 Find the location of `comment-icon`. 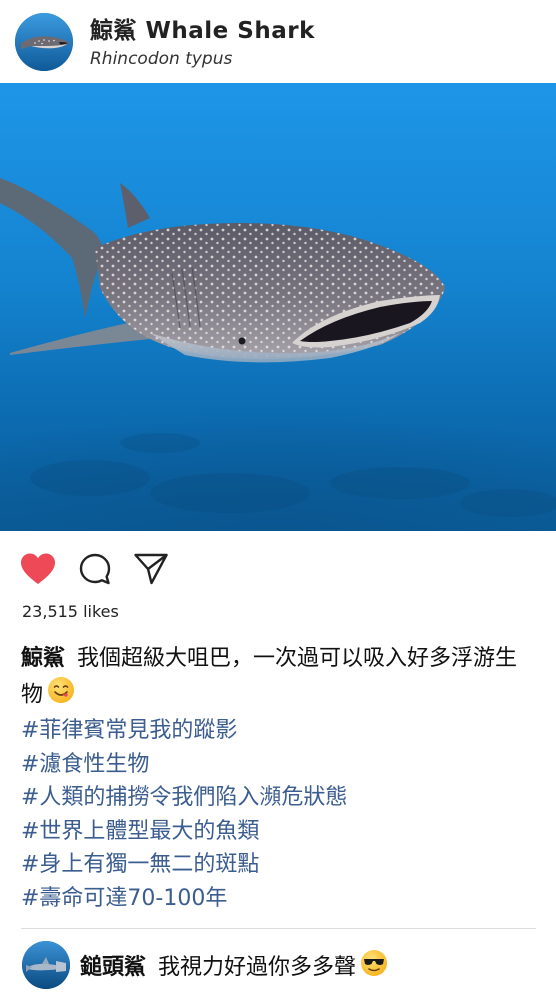

comment-icon is located at coordinates (95, 569).